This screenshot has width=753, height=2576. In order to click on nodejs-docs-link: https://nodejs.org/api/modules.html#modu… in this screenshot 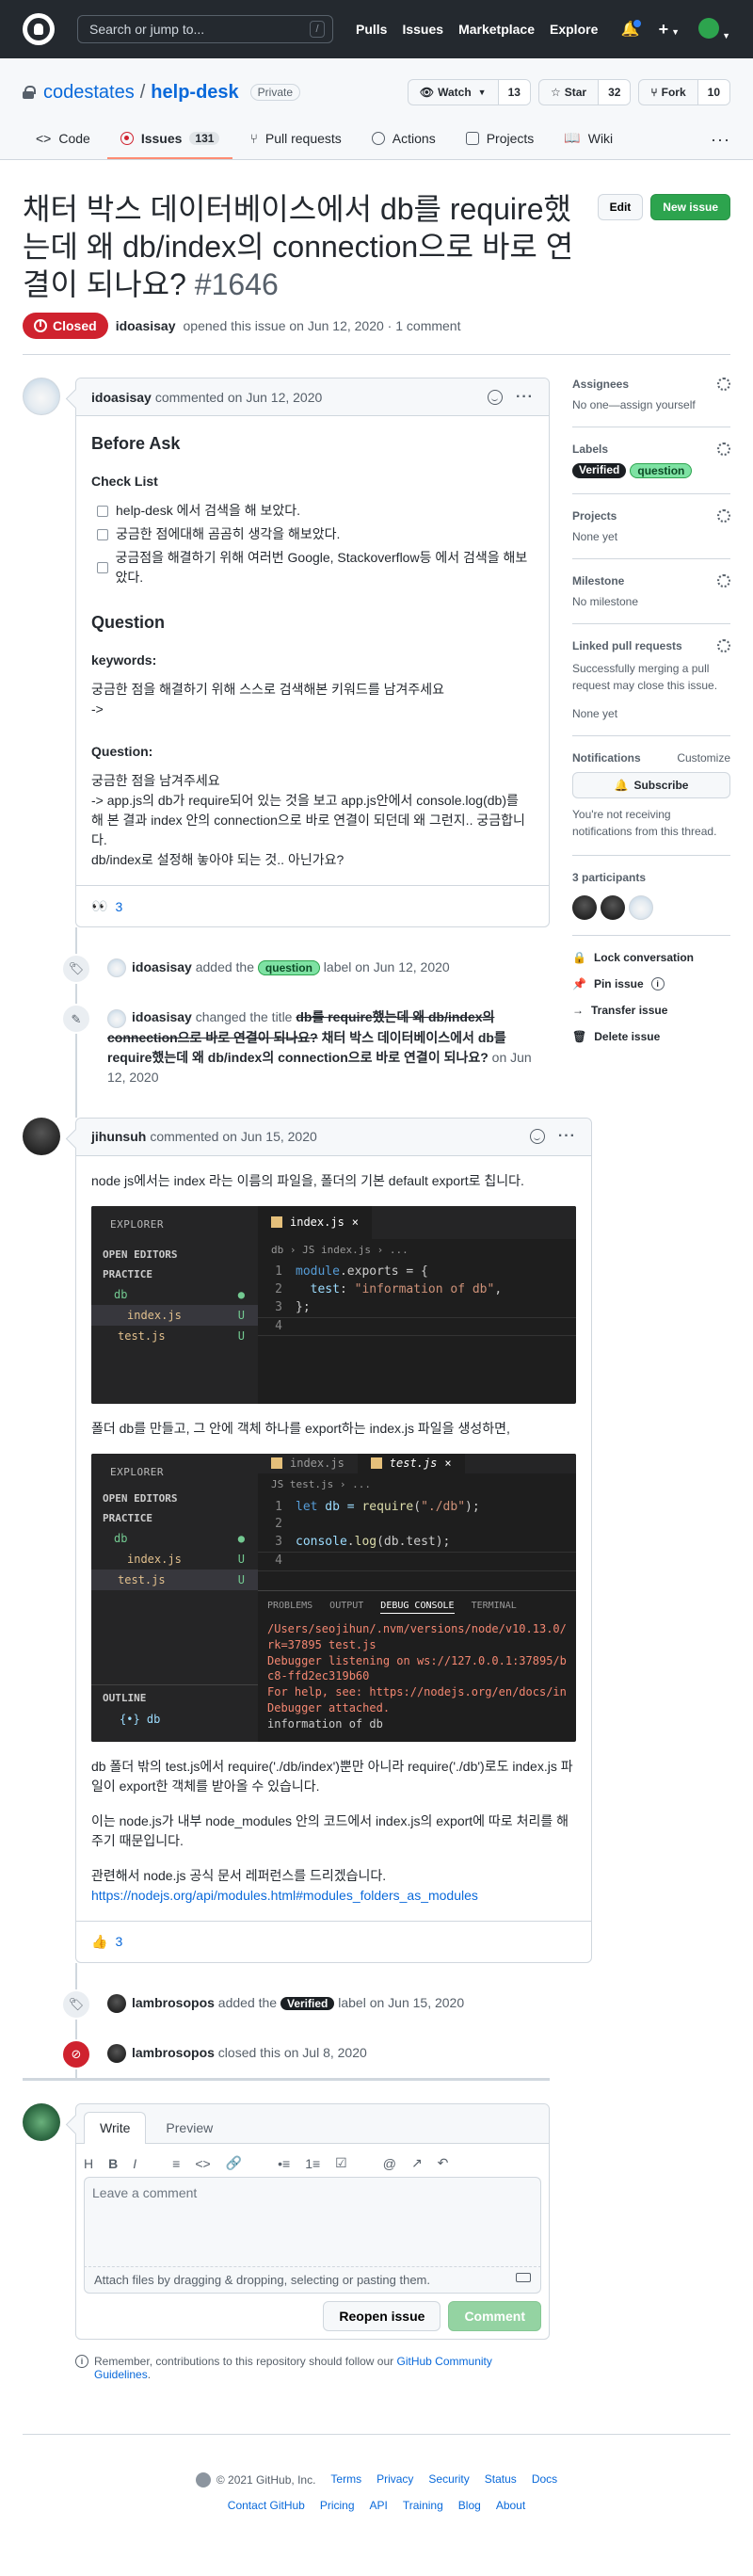, I will do `click(284, 1895)`.